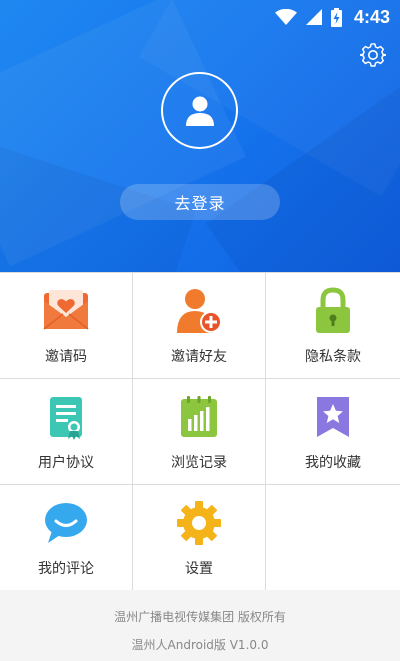 The height and width of the screenshot is (661, 400). What do you see at coordinates (333, 357) in the screenshot?
I see `menu-item-label: 隐私条款` at bounding box center [333, 357].